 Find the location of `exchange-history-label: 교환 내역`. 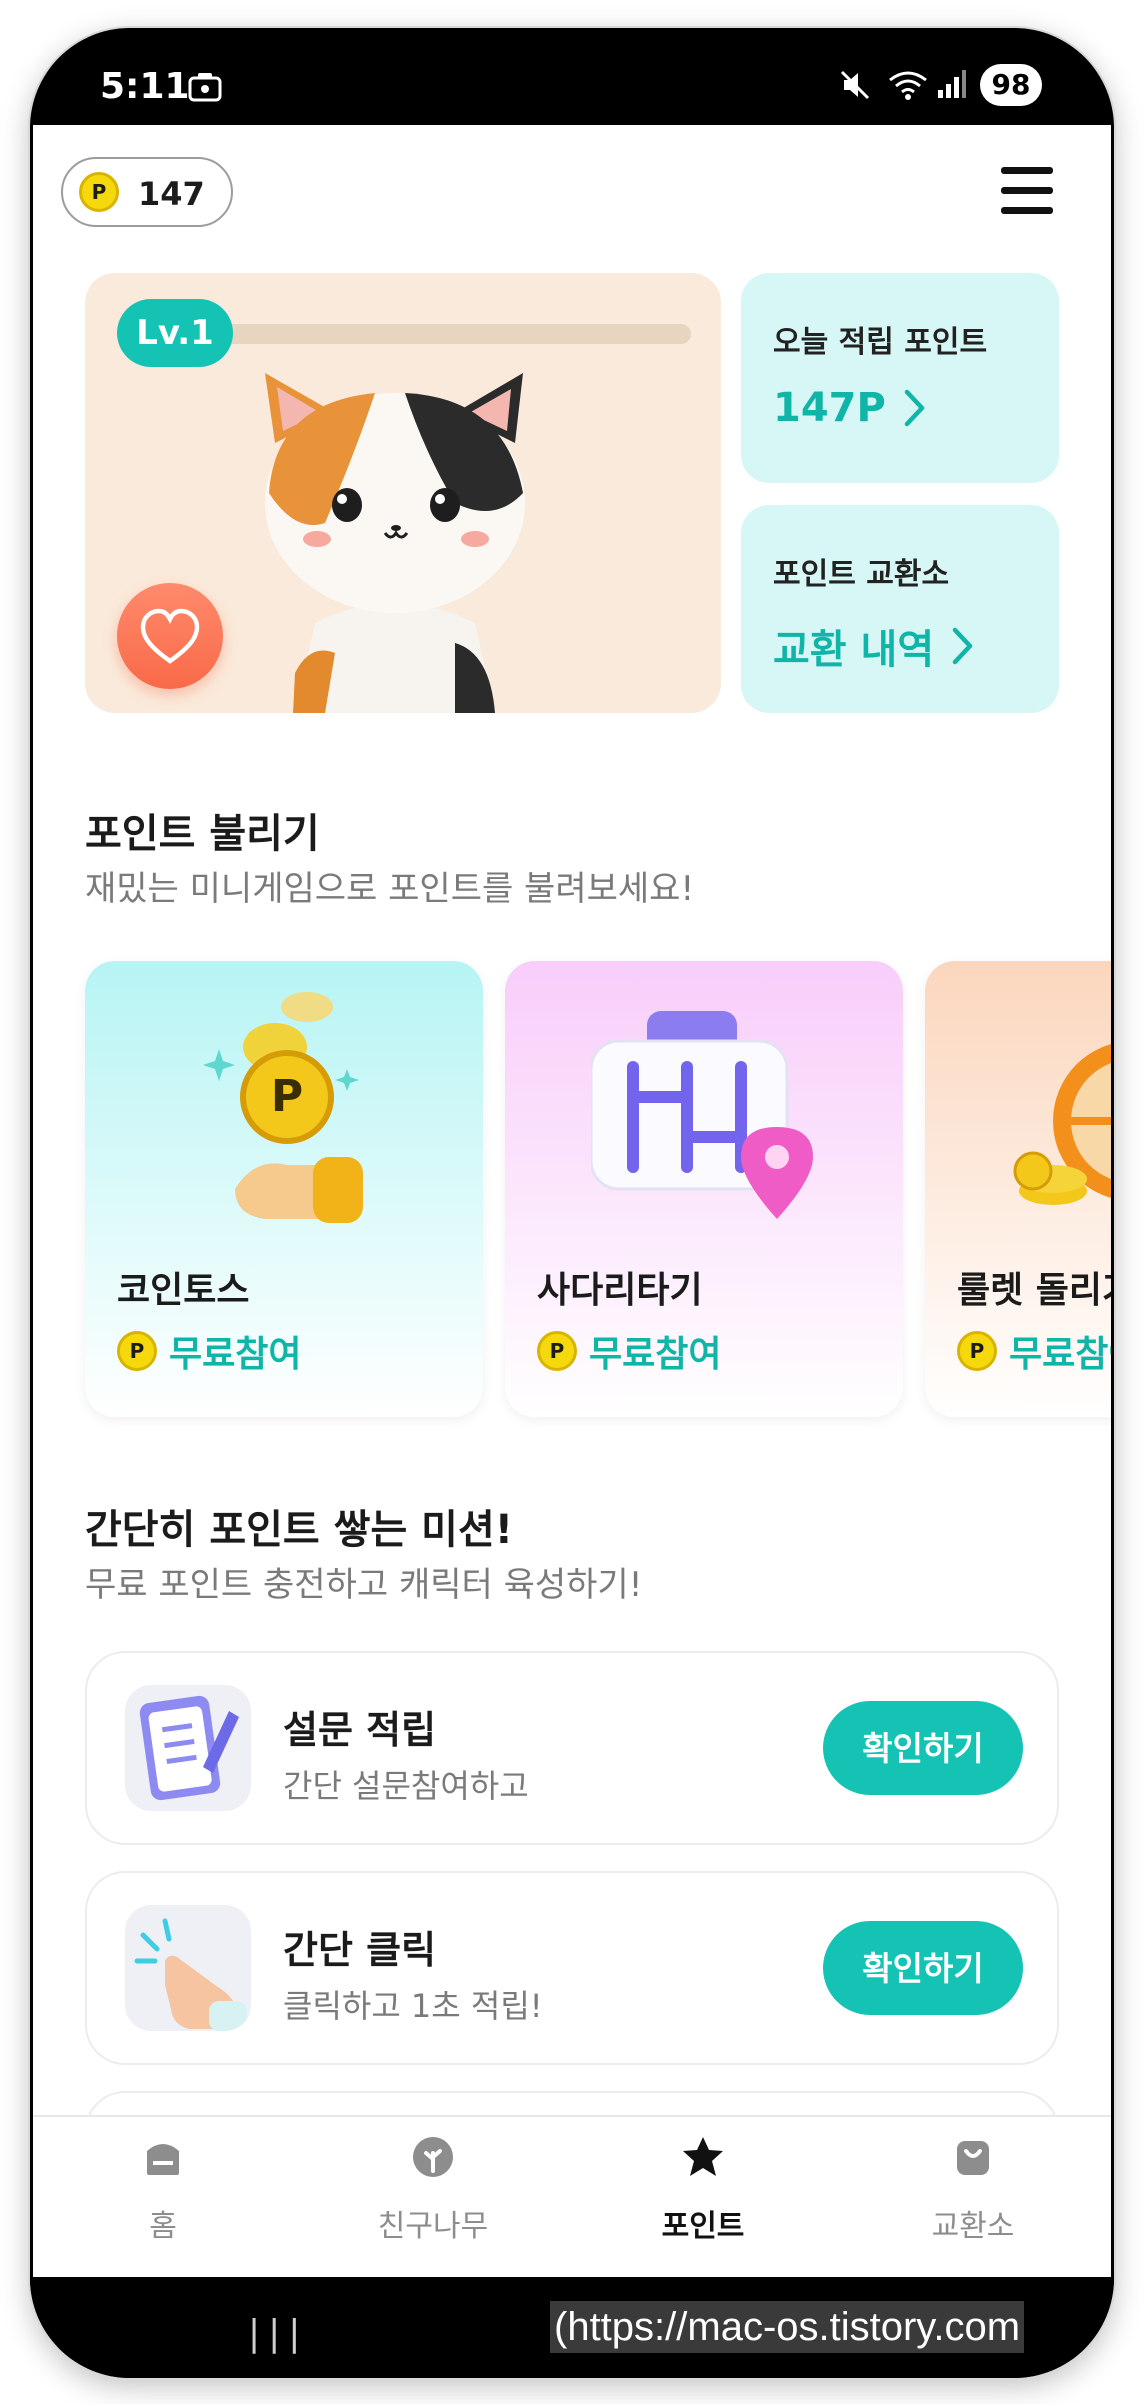

exchange-history-label: 교환 내역 is located at coordinates (854, 650).